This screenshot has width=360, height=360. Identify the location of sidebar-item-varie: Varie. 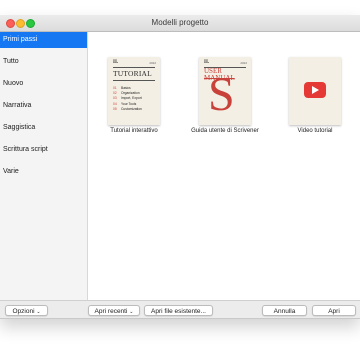
(43, 172).